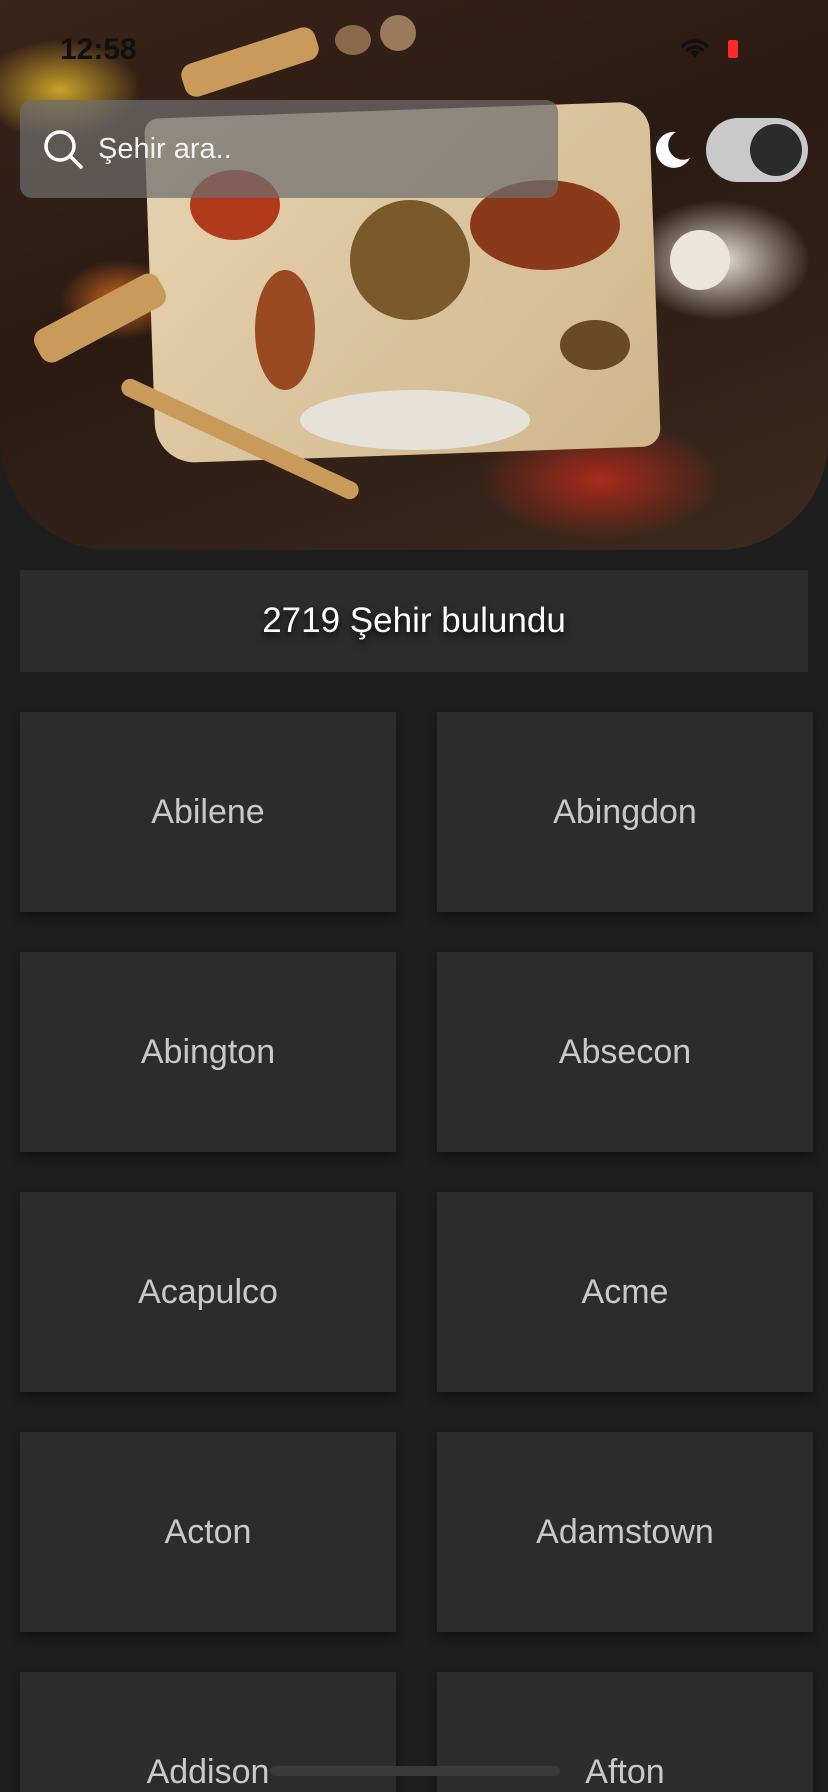 This screenshot has height=1792, width=828. Describe the element at coordinates (625, 1771) in the screenshot. I see `city-name: Afton` at that location.